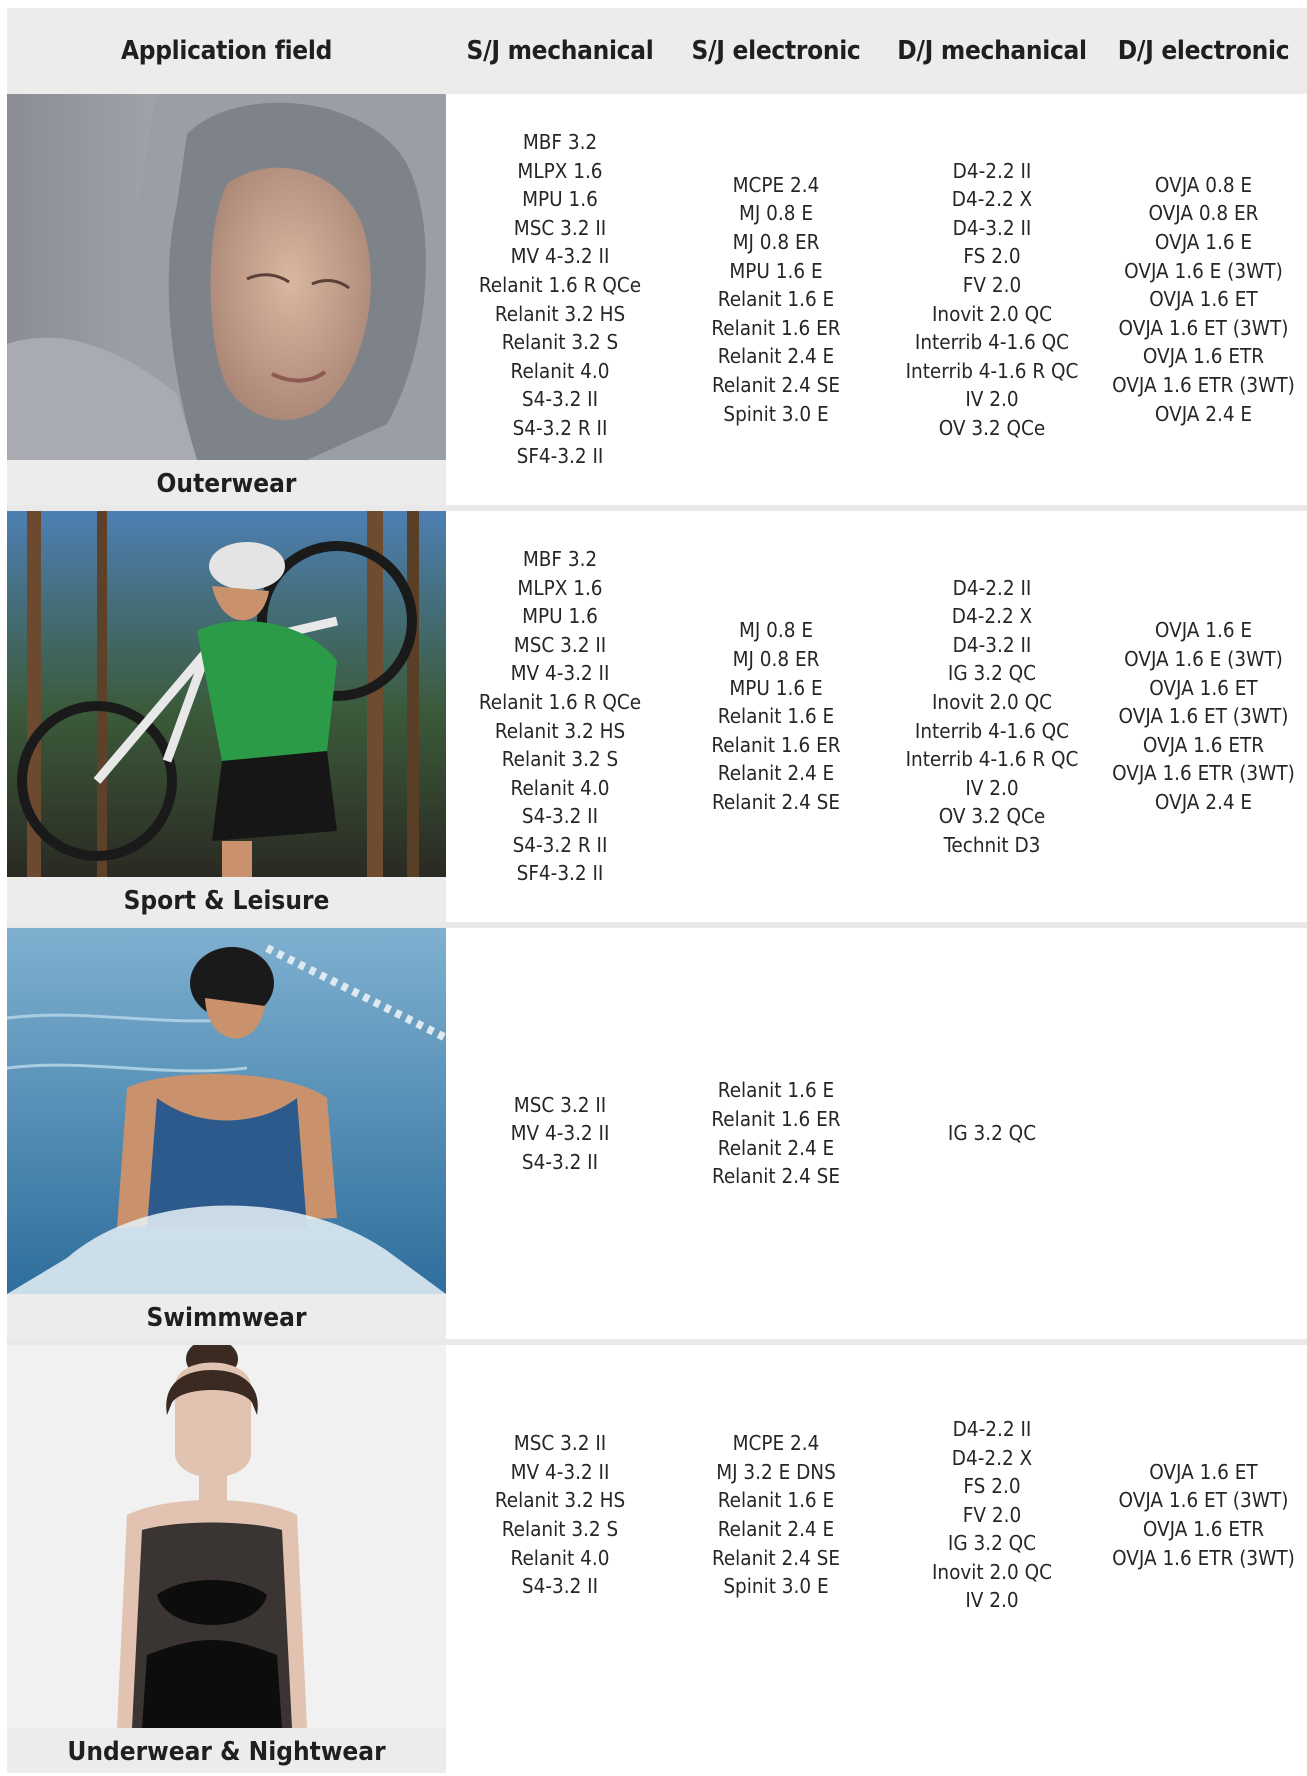 This screenshot has width=1307, height=1776. I want to click on machine-model: Technit D3, so click(992, 844).